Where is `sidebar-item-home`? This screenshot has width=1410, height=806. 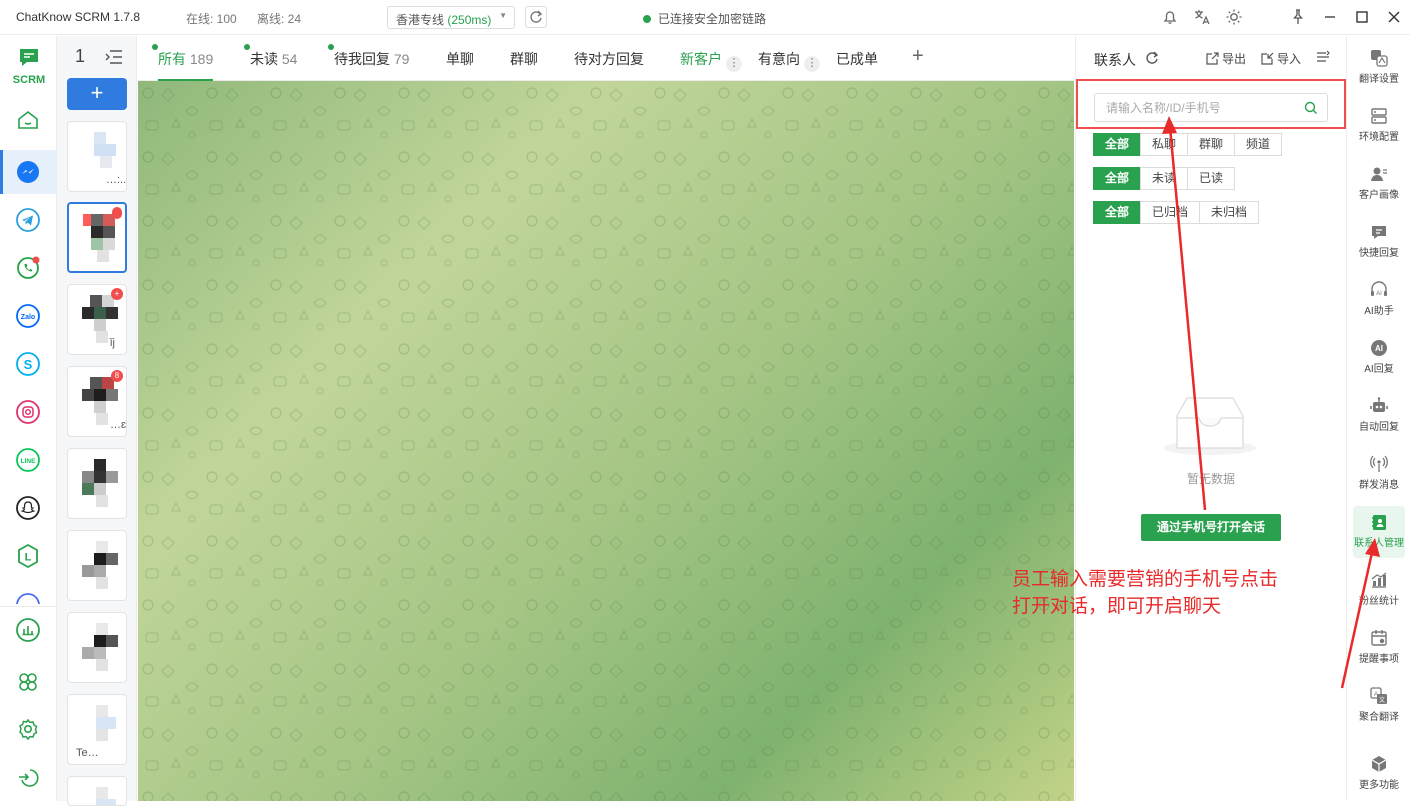 sidebar-item-home is located at coordinates (28, 120).